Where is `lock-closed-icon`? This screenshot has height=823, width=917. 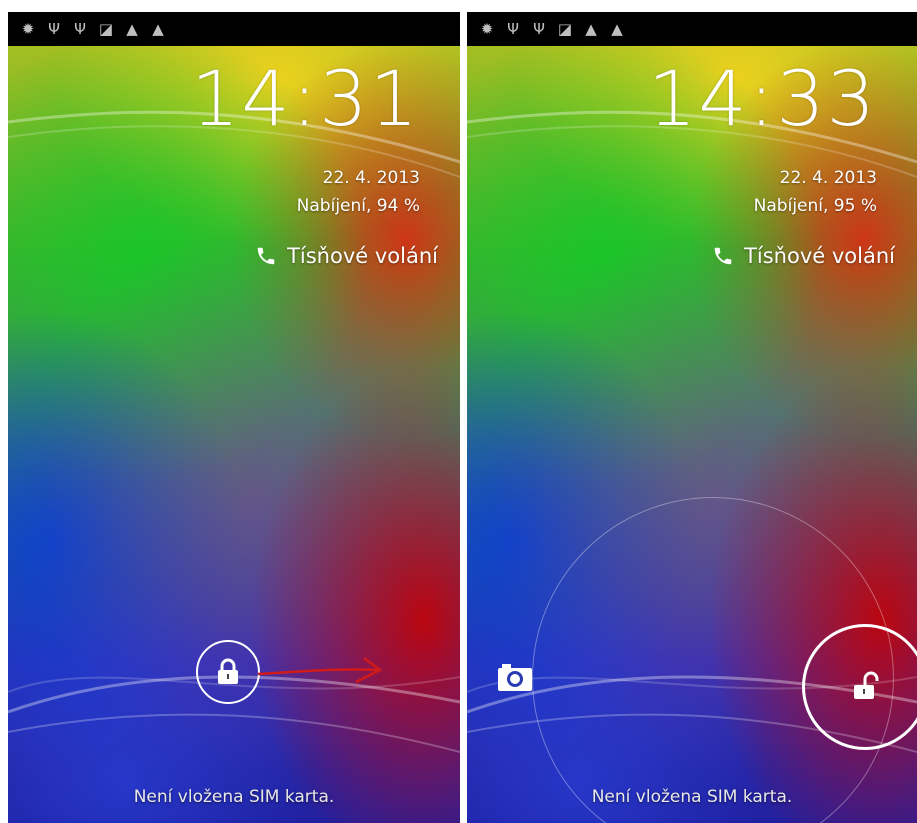 lock-closed-icon is located at coordinates (228, 671).